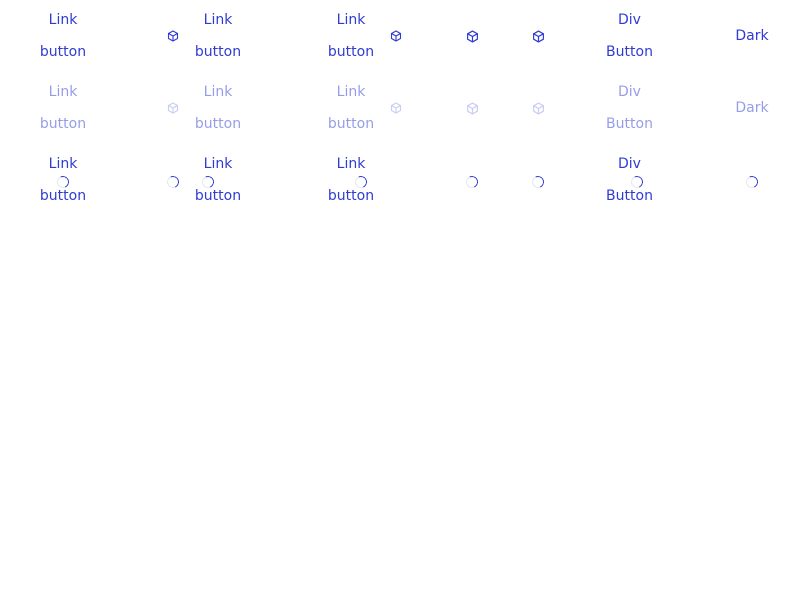 The width and height of the screenshot is (800, 600). I want to click on loading-div-button: Div Button, so click(629, 180).